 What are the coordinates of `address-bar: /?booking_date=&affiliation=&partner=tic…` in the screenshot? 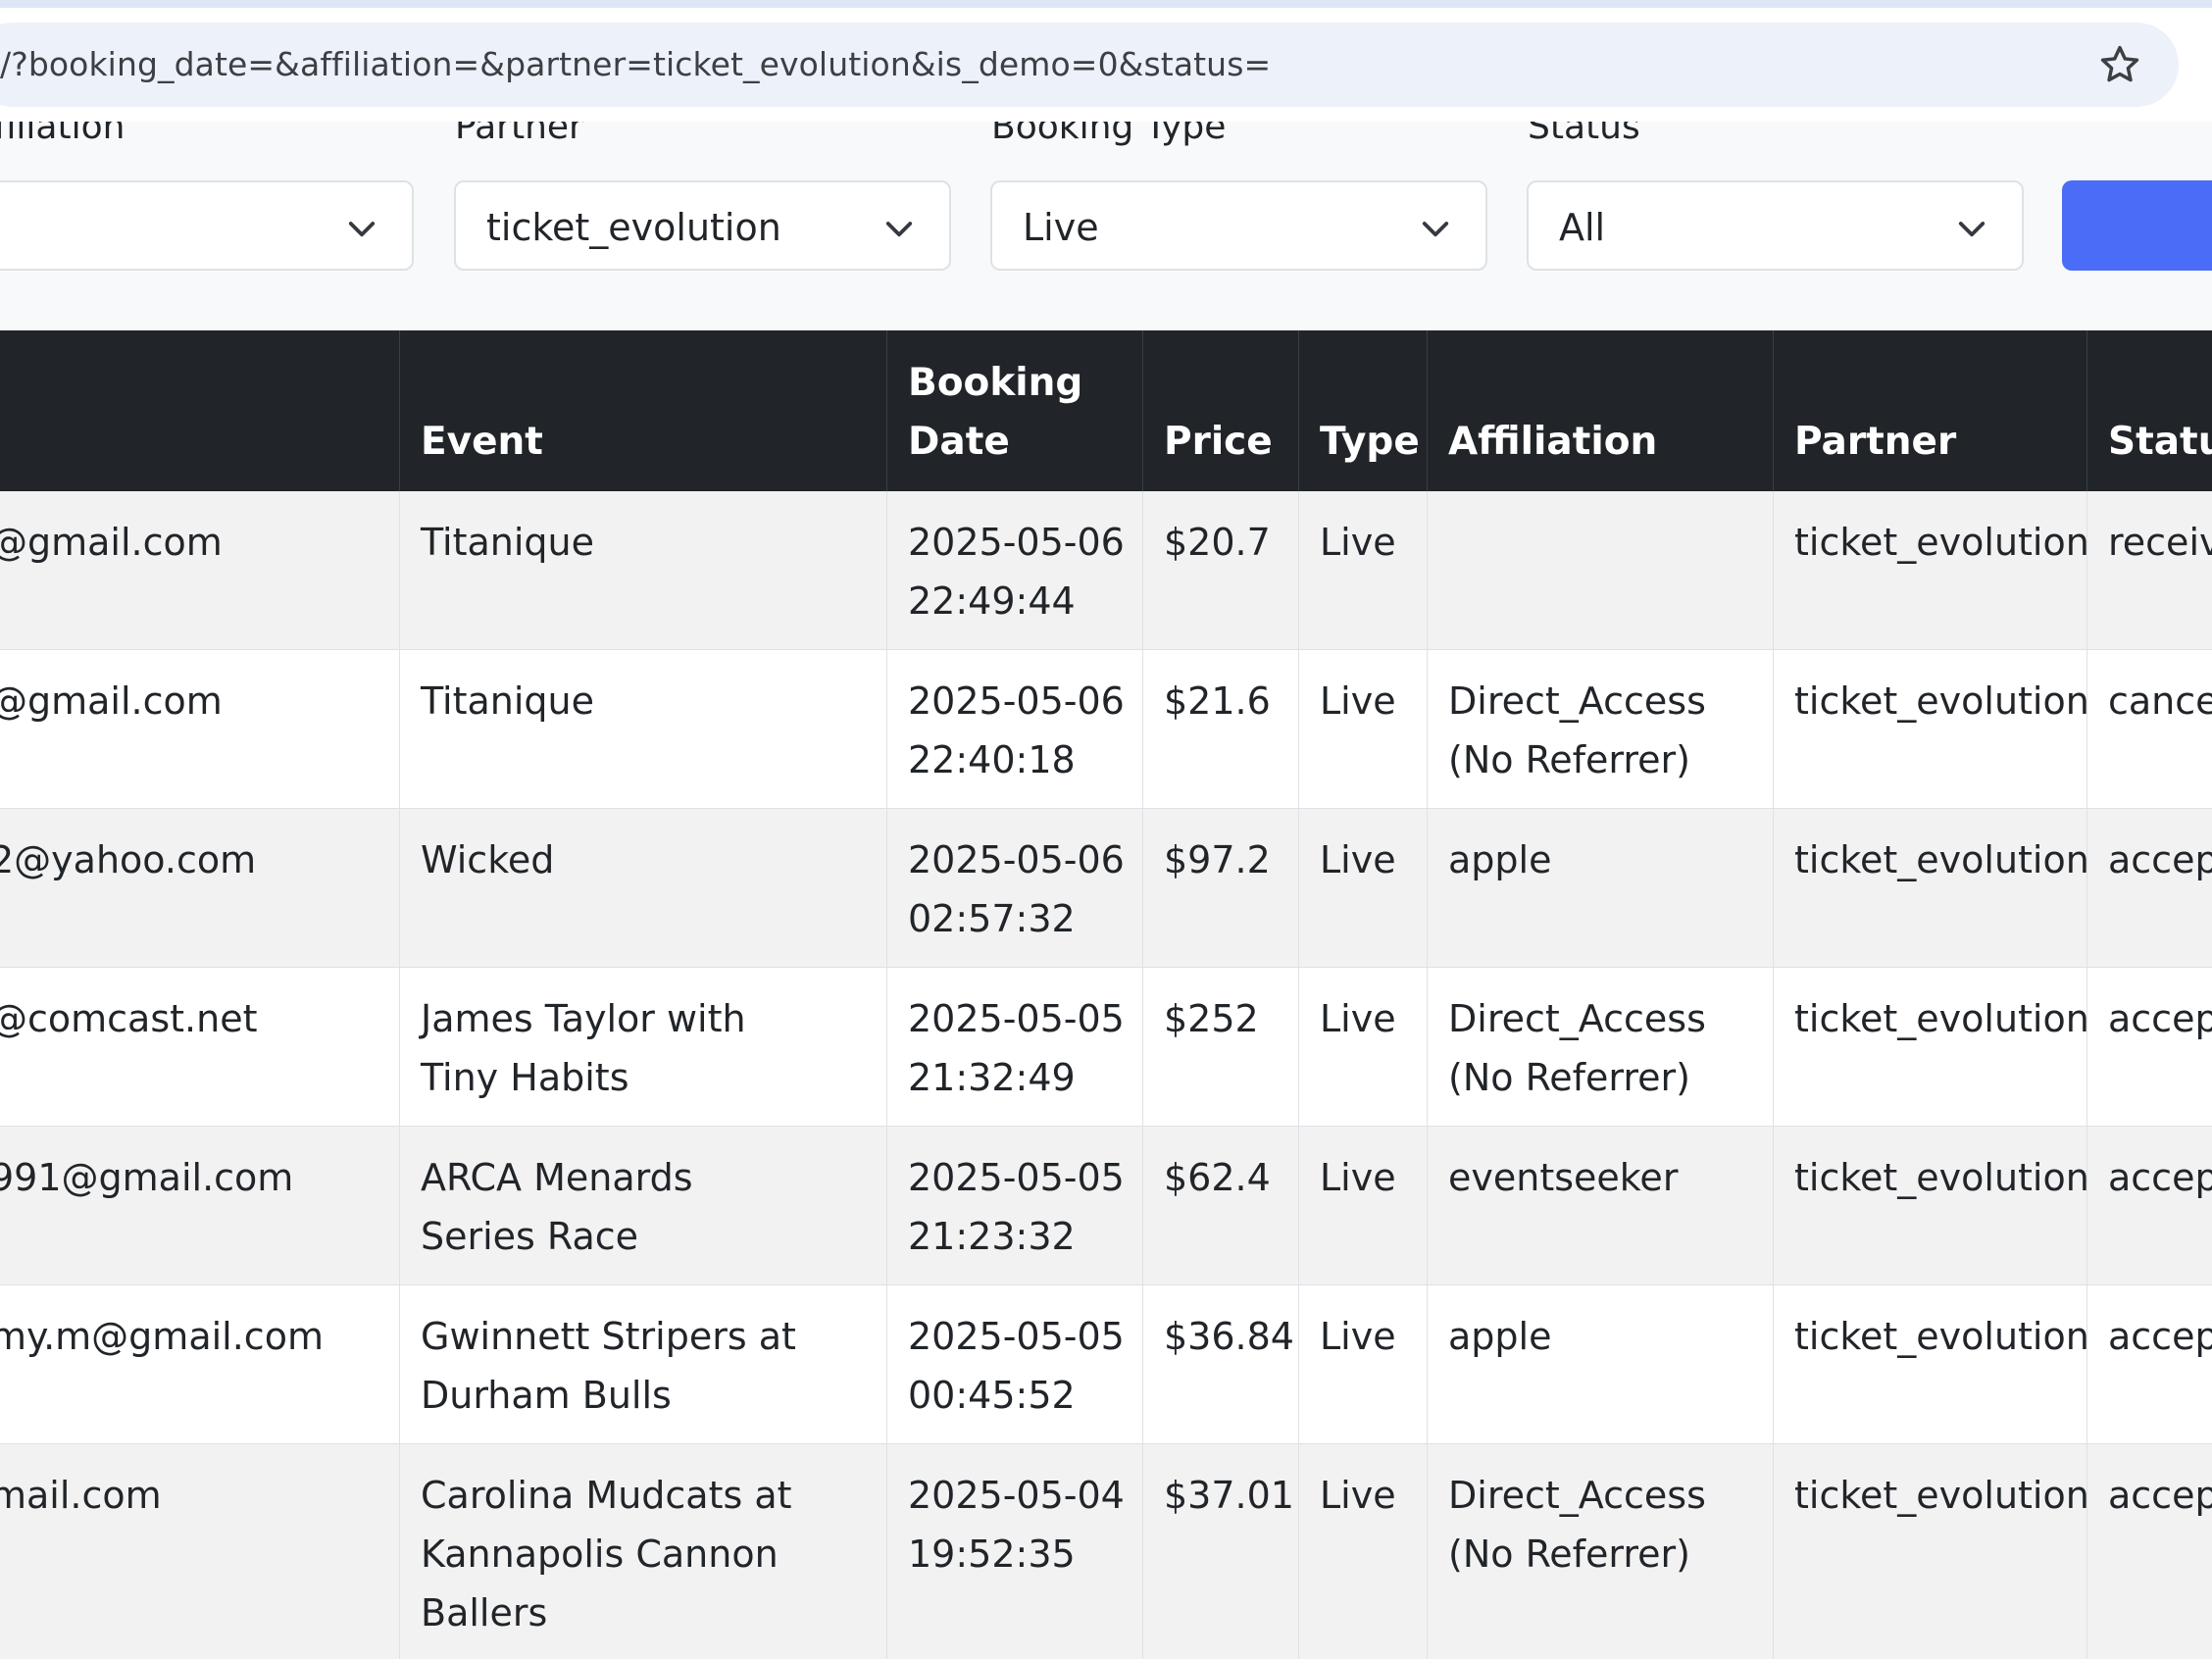 It's located at (1089, 65).